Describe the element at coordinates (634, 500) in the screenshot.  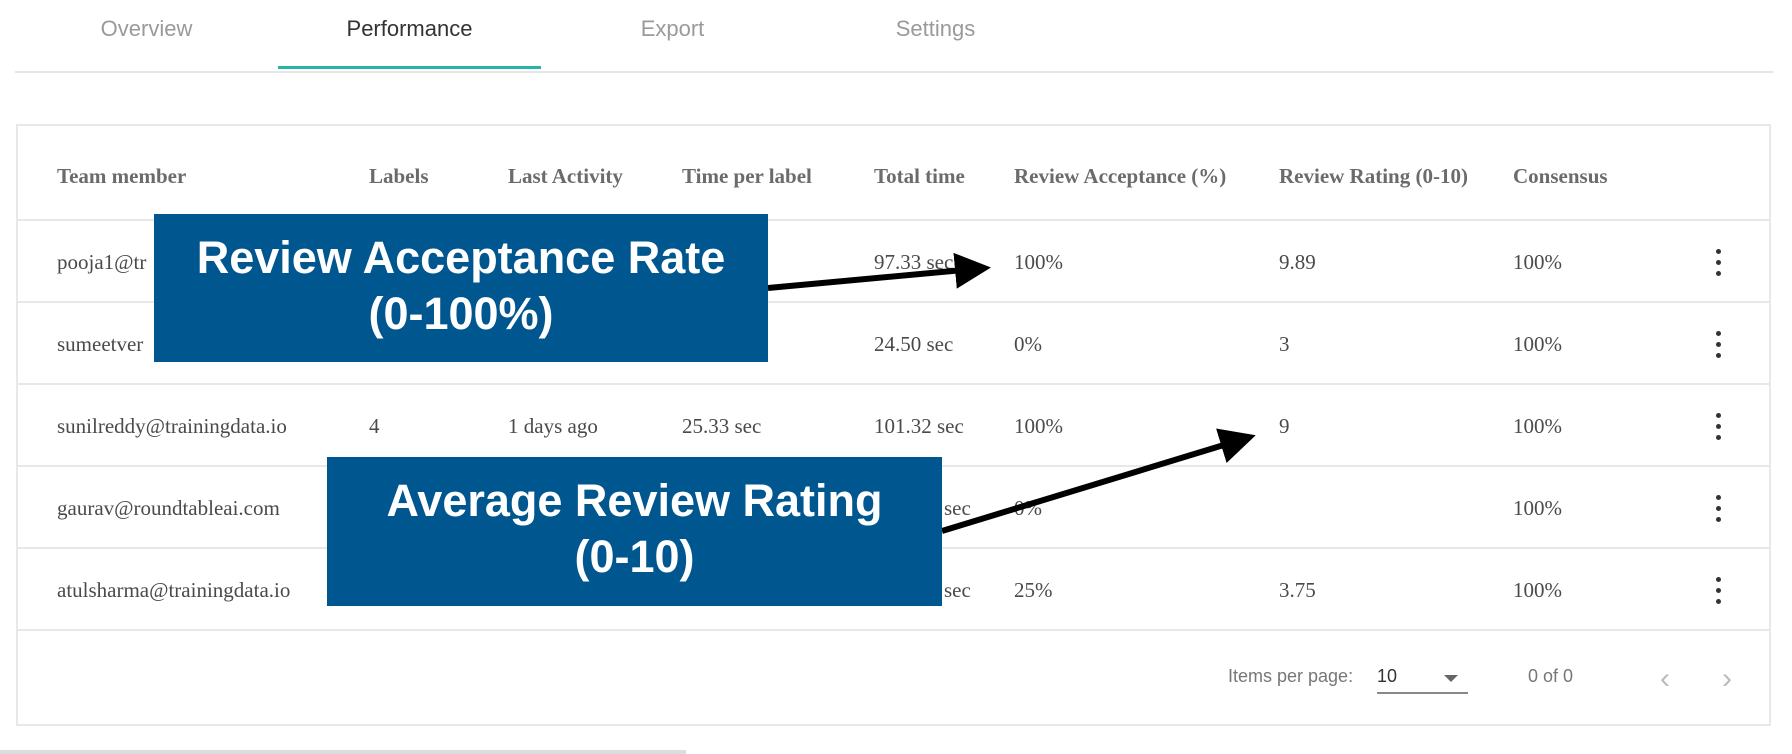
I see `annotation-line: Average Review Rating` at that location.